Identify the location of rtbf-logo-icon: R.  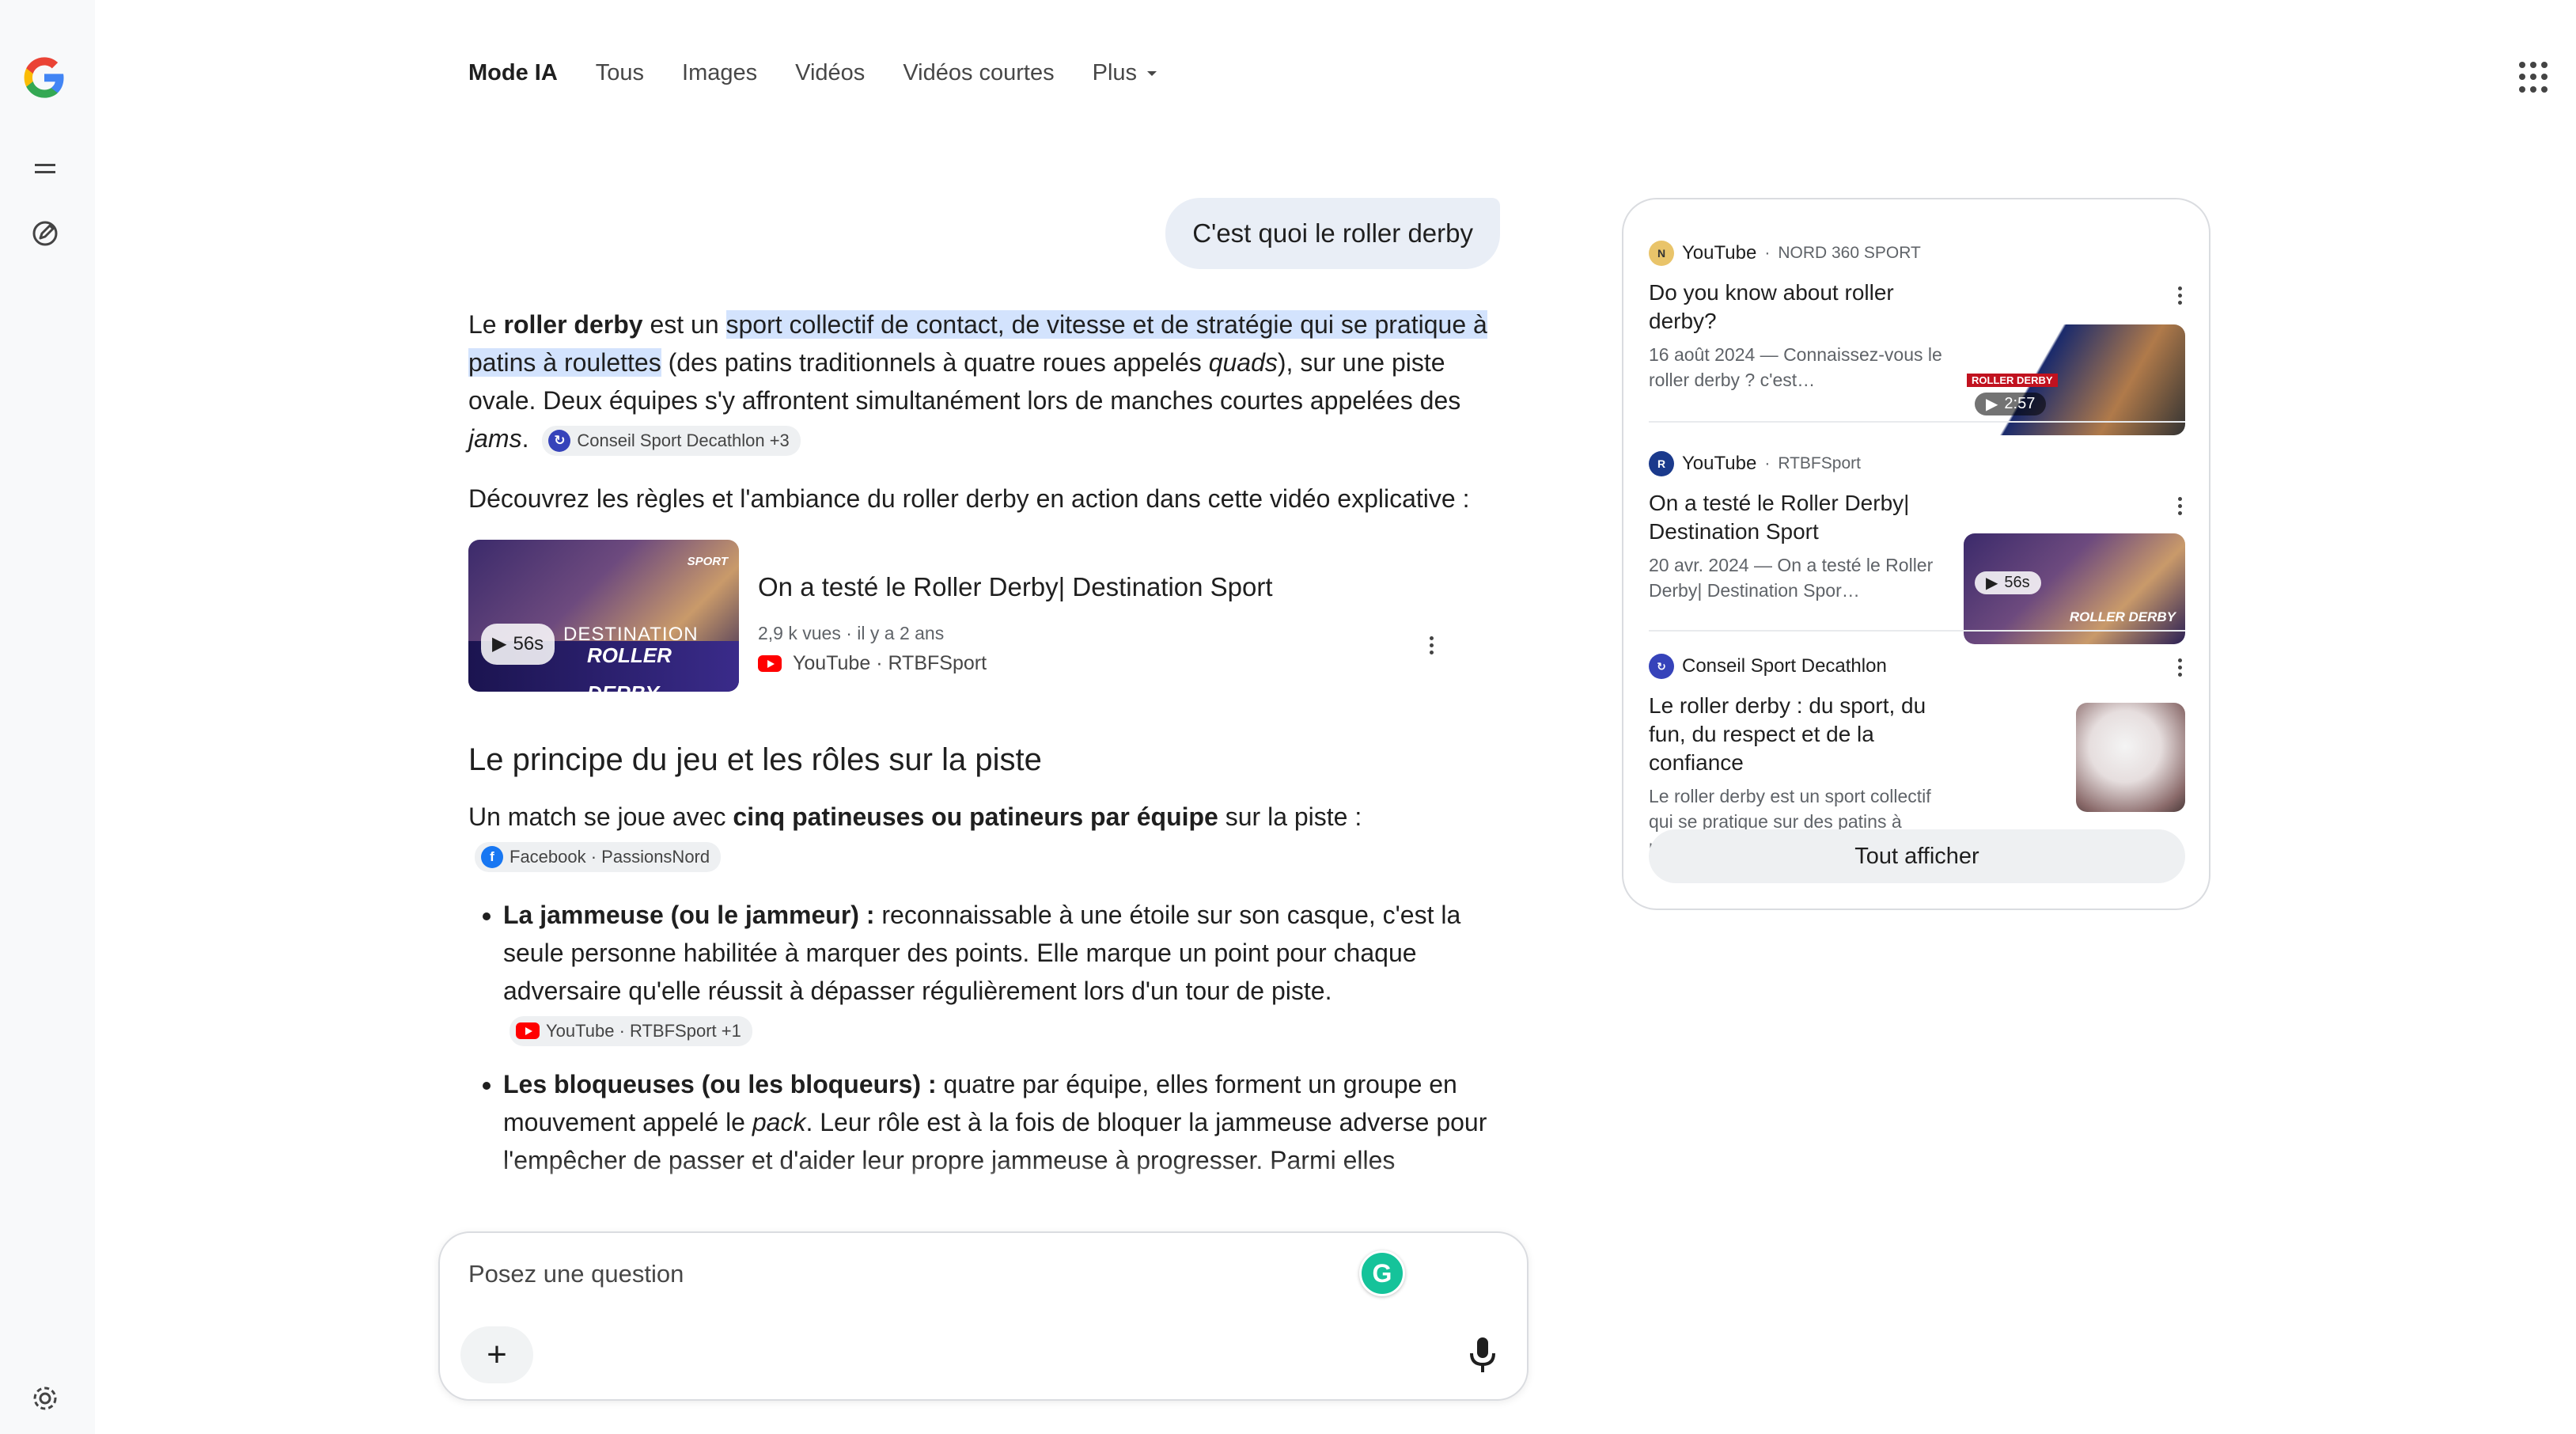
(1661, 464).